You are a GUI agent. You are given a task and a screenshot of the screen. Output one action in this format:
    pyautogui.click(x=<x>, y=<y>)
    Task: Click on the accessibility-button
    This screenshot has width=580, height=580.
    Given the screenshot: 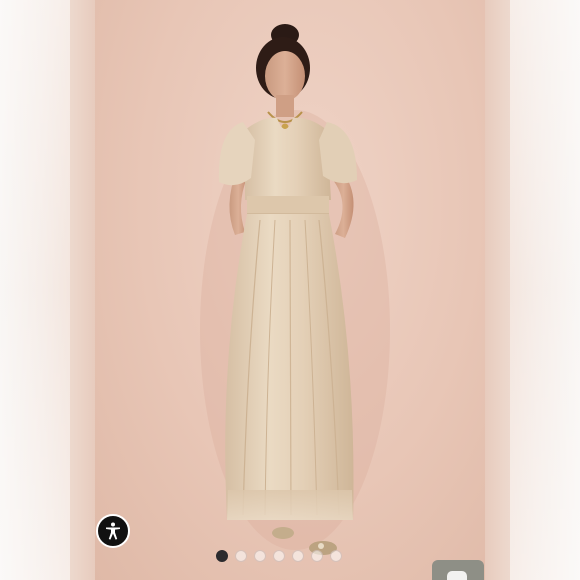 What is the action you would take?
    pyautogui.click(x=113, y=531)
    